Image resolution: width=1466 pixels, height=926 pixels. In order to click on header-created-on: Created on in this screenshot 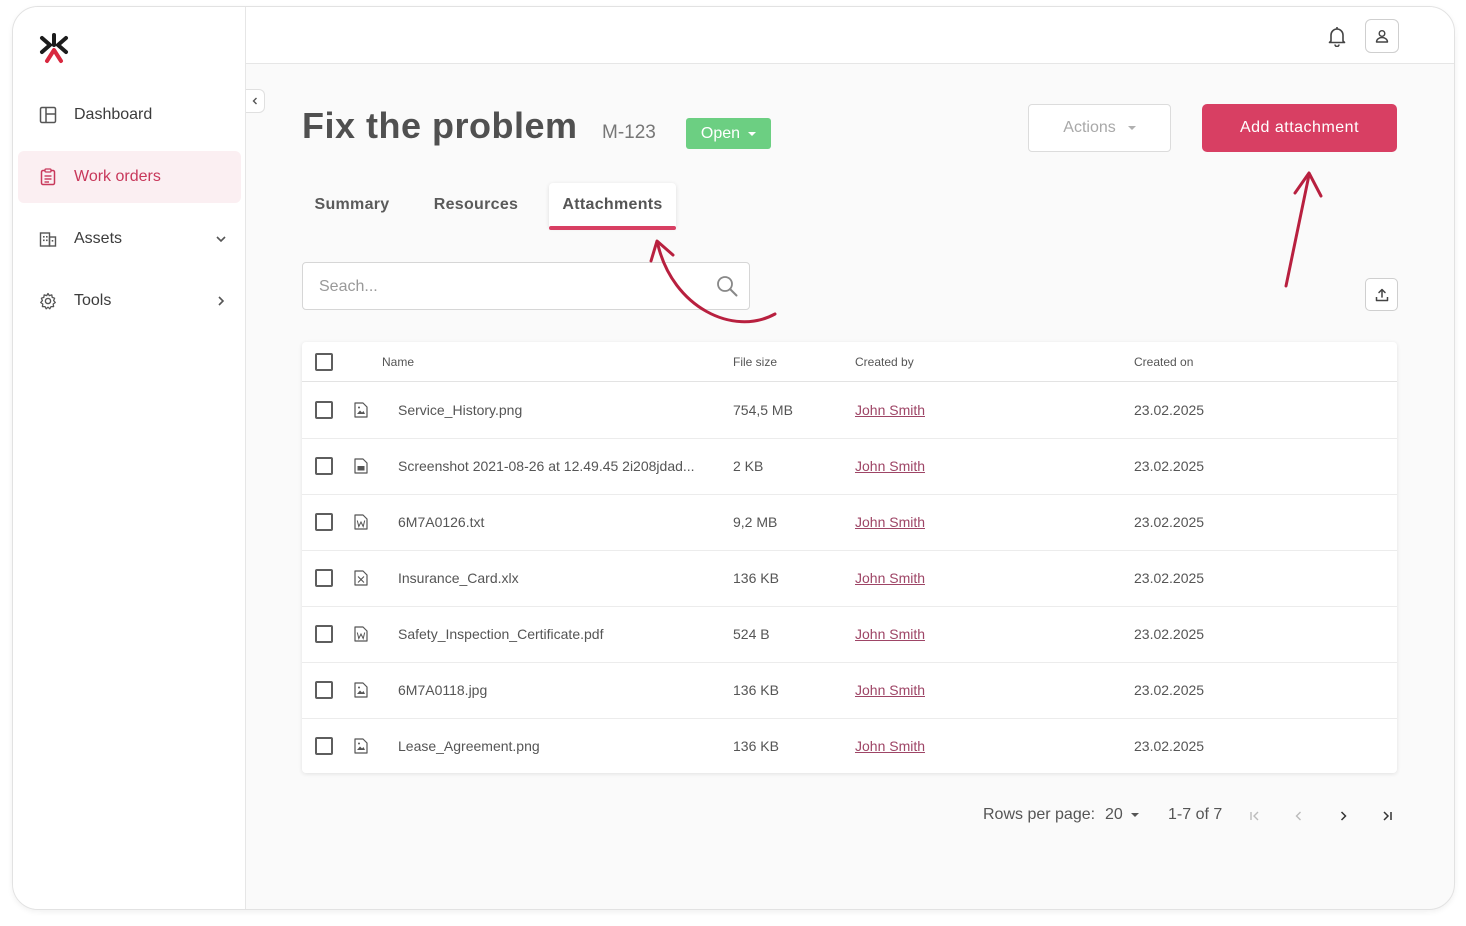, I will do `click(1163, 361)`.